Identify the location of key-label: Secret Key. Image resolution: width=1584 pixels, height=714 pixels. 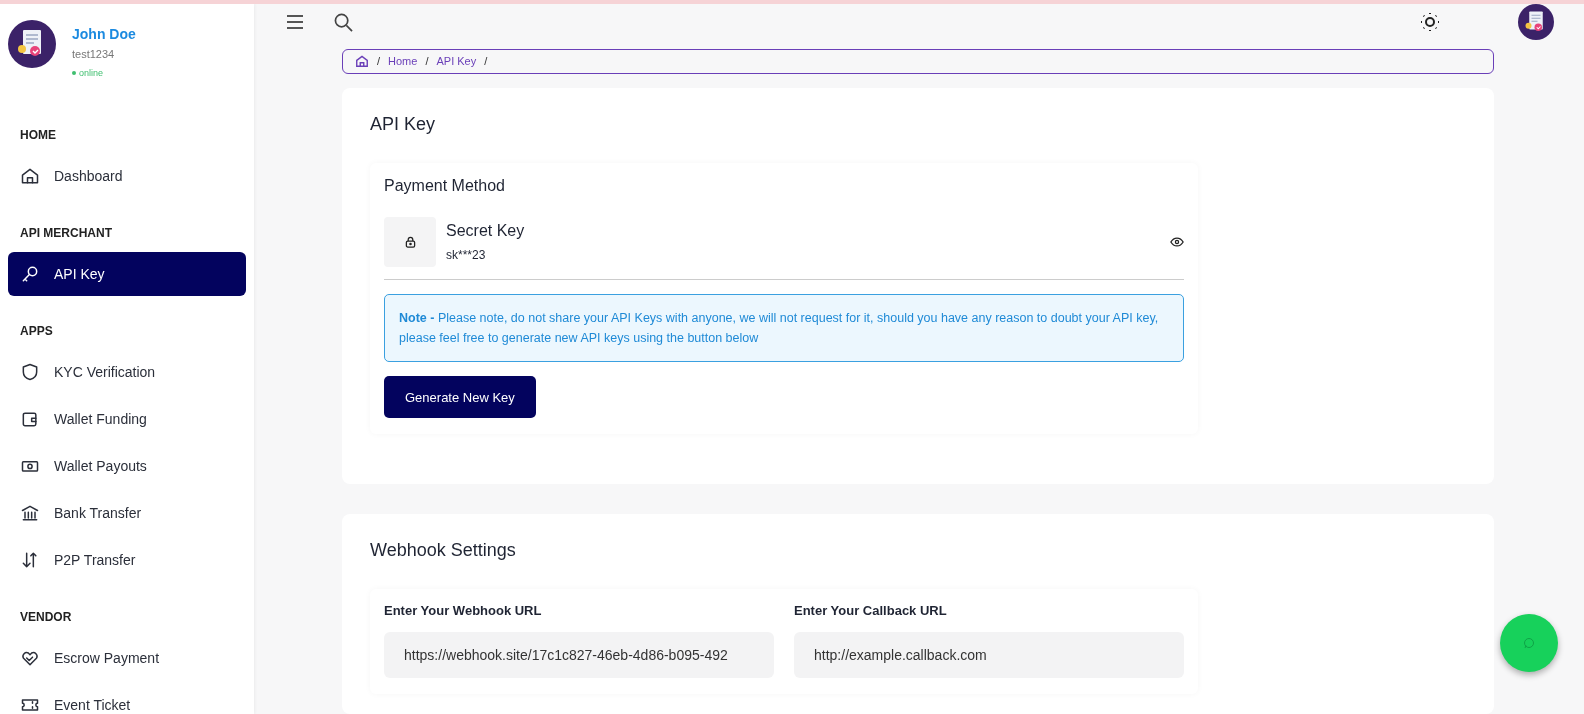
(486, 231).